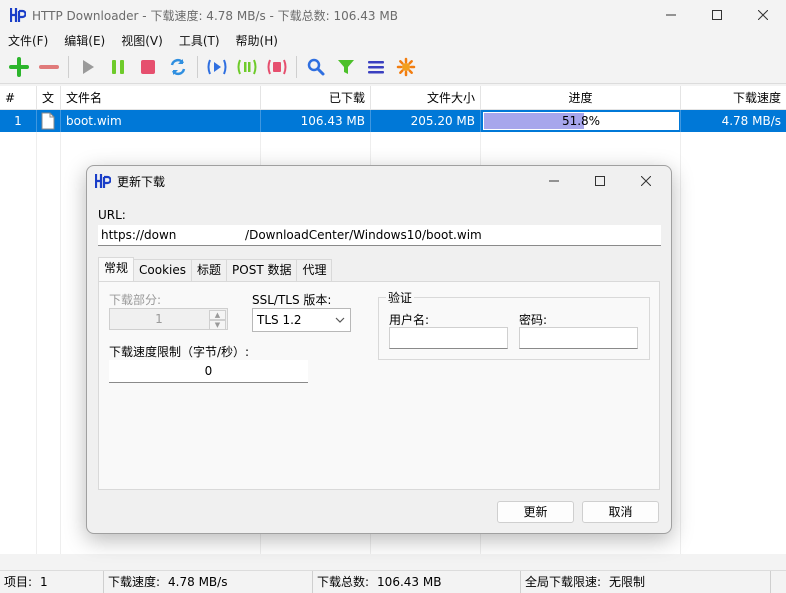 This screenshot has width=786, height=593. What do you see at coordinates (379, 235) in the screenshot?
I see `url-input` at bounding box center [379, 235].